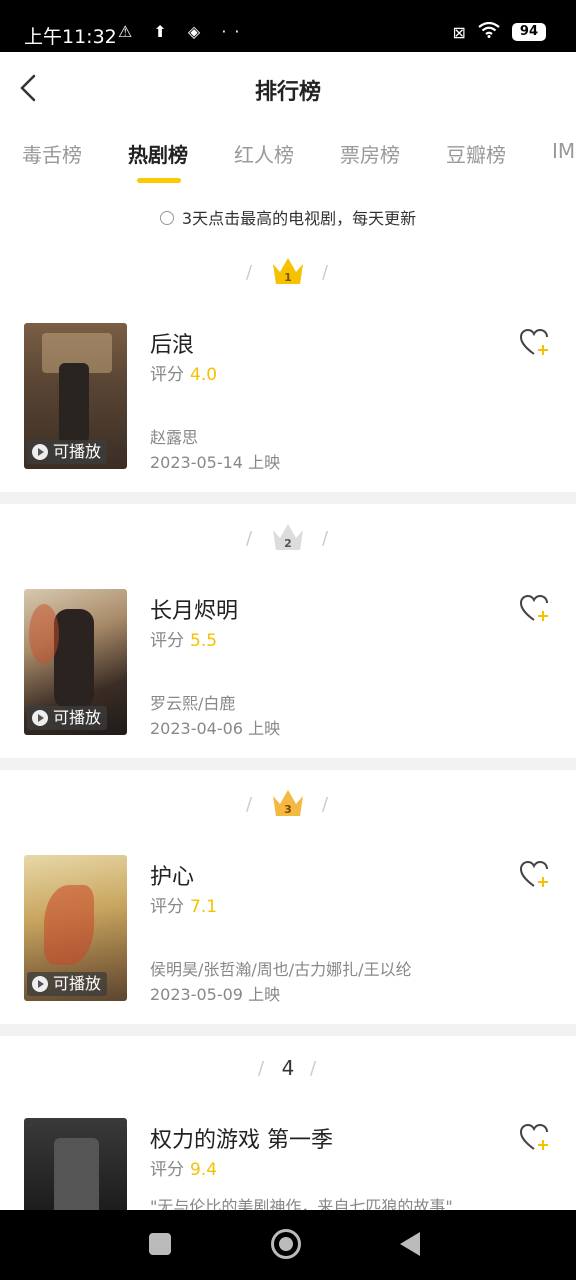  What do you see at coordinates (215, 994) in the screenshot?
I see `release-date: 2023-05-09 上映` at bounding box center [215, 994].